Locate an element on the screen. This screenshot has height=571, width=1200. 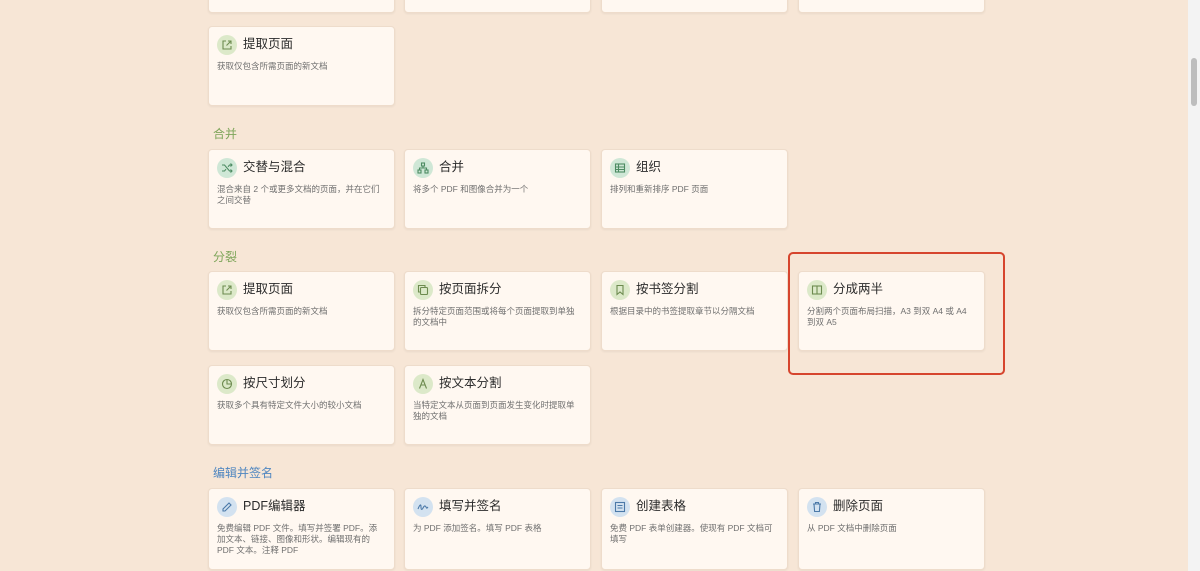
merge-icon is located at coordinates (423, 168).